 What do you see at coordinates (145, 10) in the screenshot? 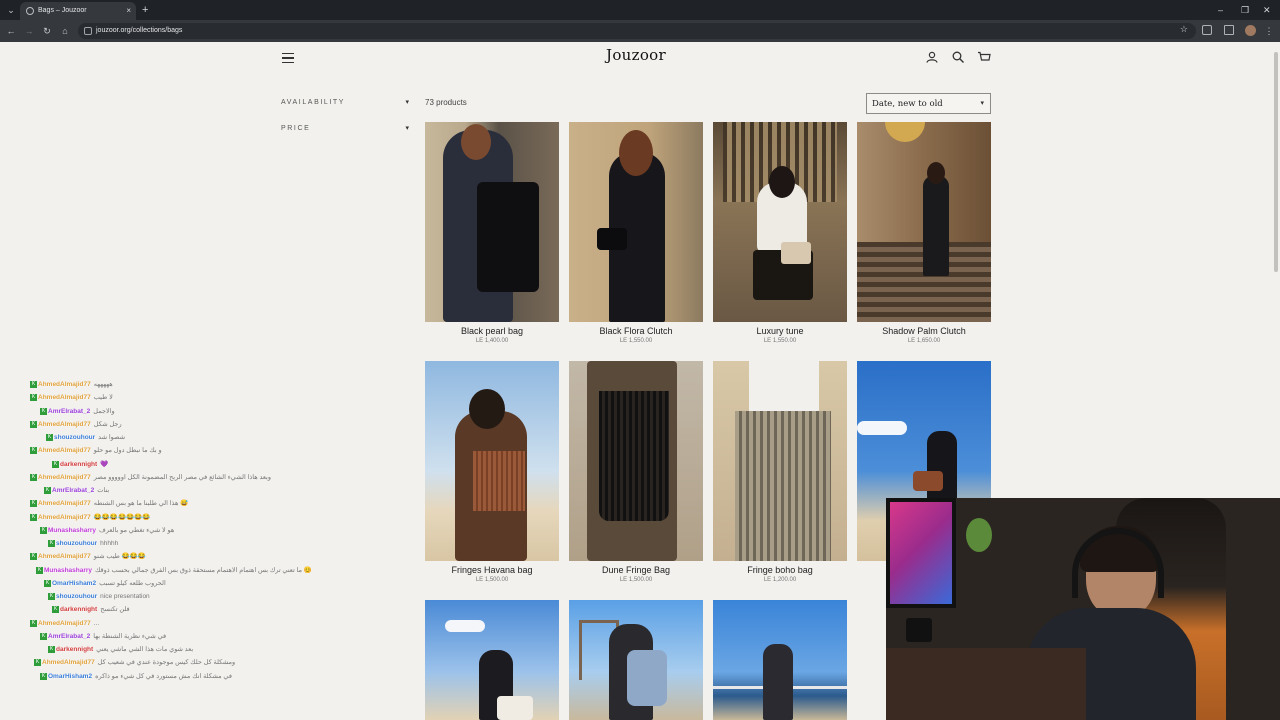
I see `new-tab-button: +` at bounding box center [145, 10].